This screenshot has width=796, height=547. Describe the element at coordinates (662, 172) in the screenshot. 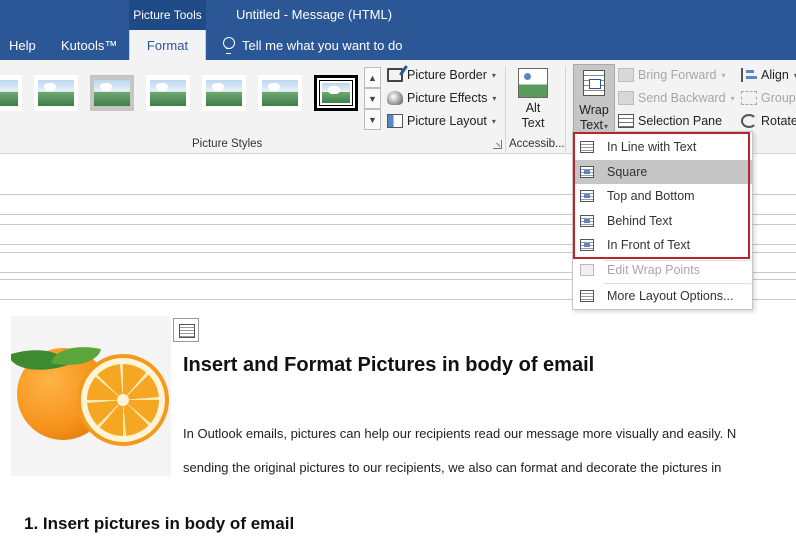

I see `menu-item-square: Square` at that location.